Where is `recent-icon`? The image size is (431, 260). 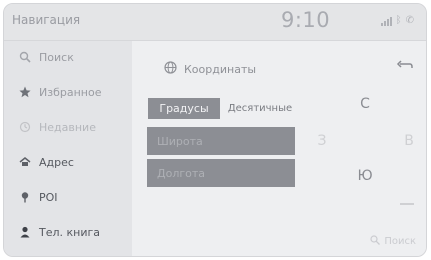
recent-icon is located at coordinates (25, 127).